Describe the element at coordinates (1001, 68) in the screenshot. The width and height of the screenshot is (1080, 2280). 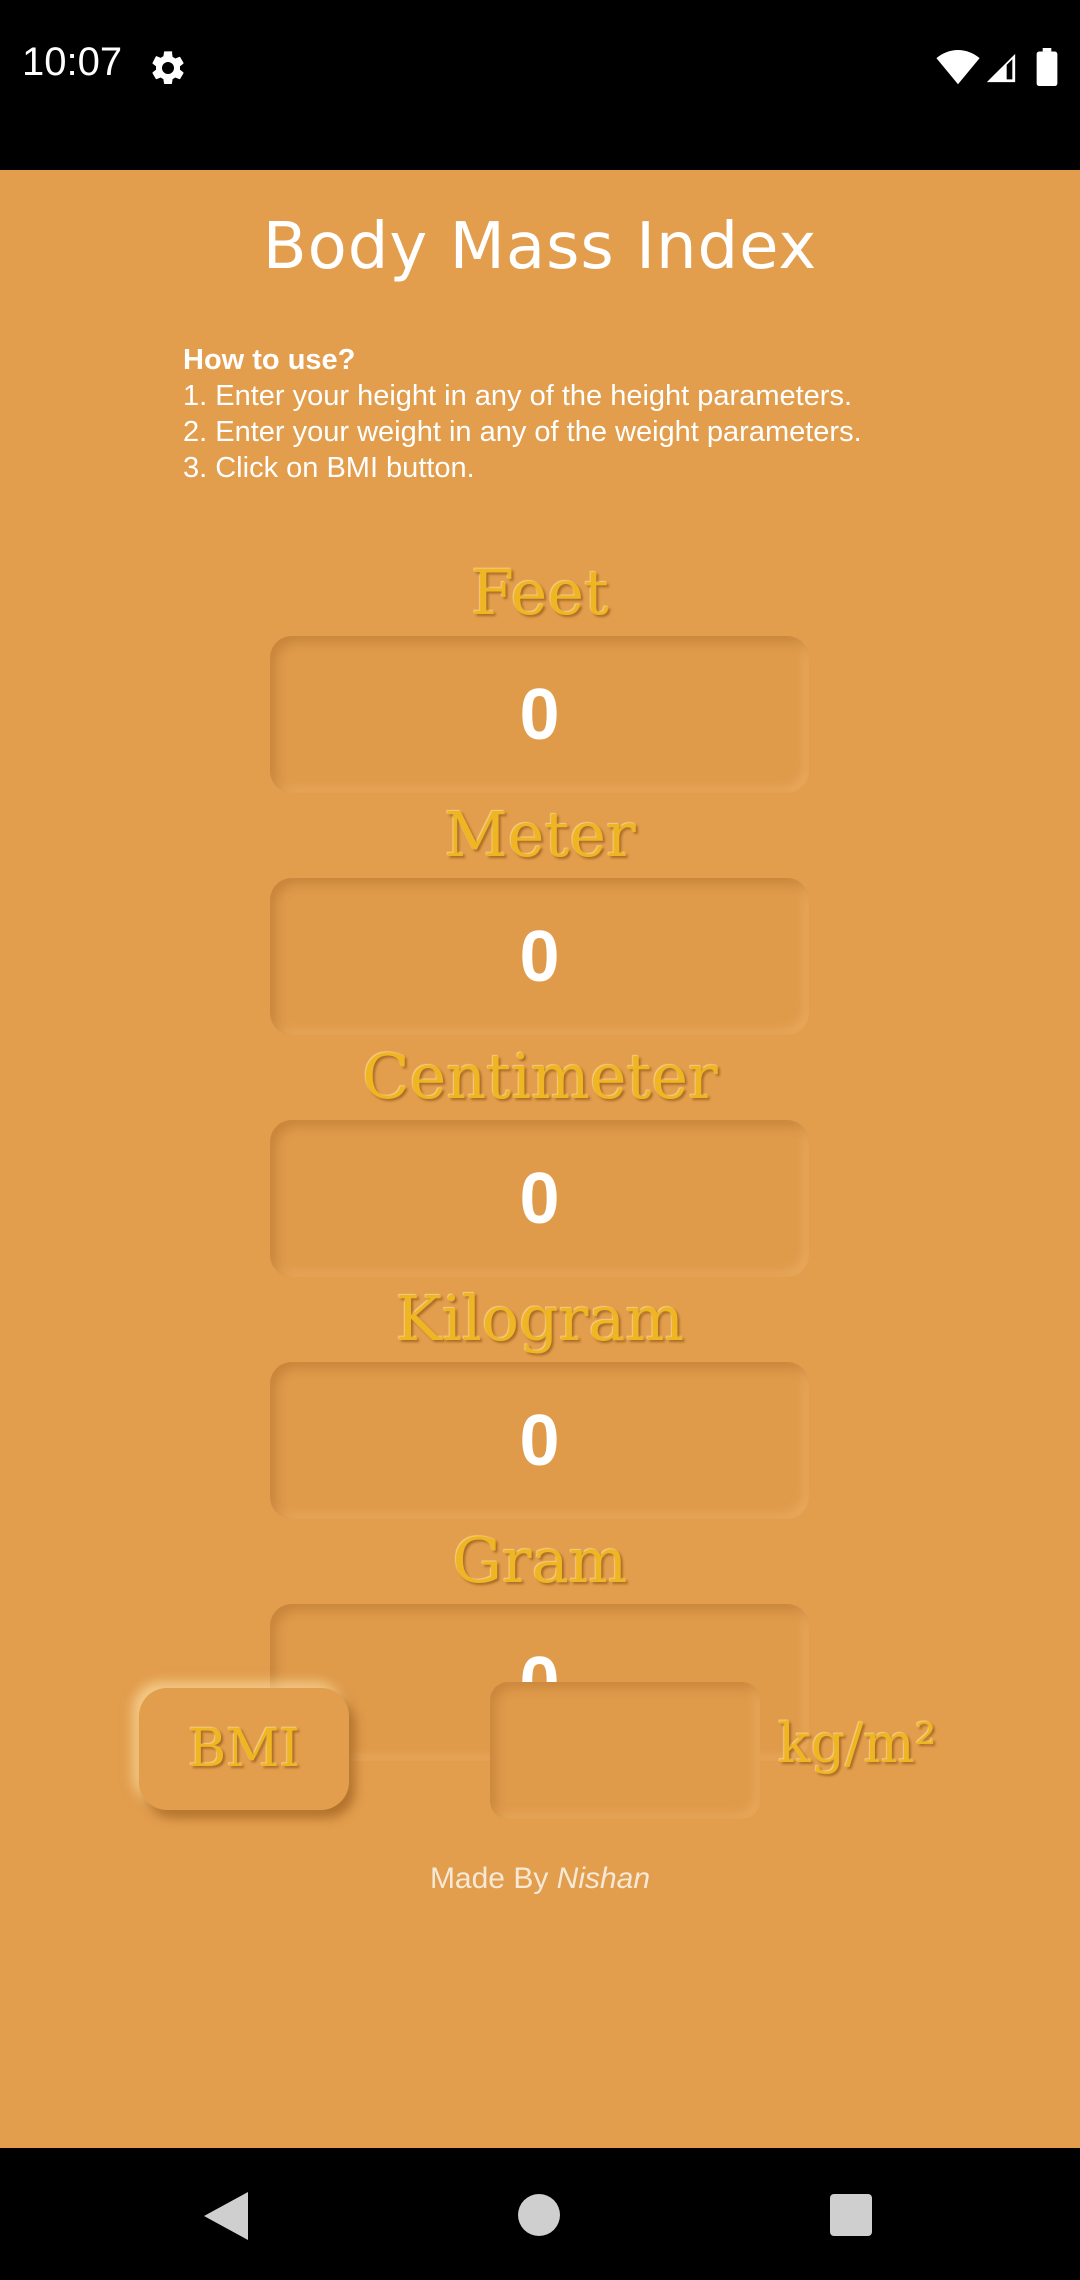
I see `signal-icon` at that location.